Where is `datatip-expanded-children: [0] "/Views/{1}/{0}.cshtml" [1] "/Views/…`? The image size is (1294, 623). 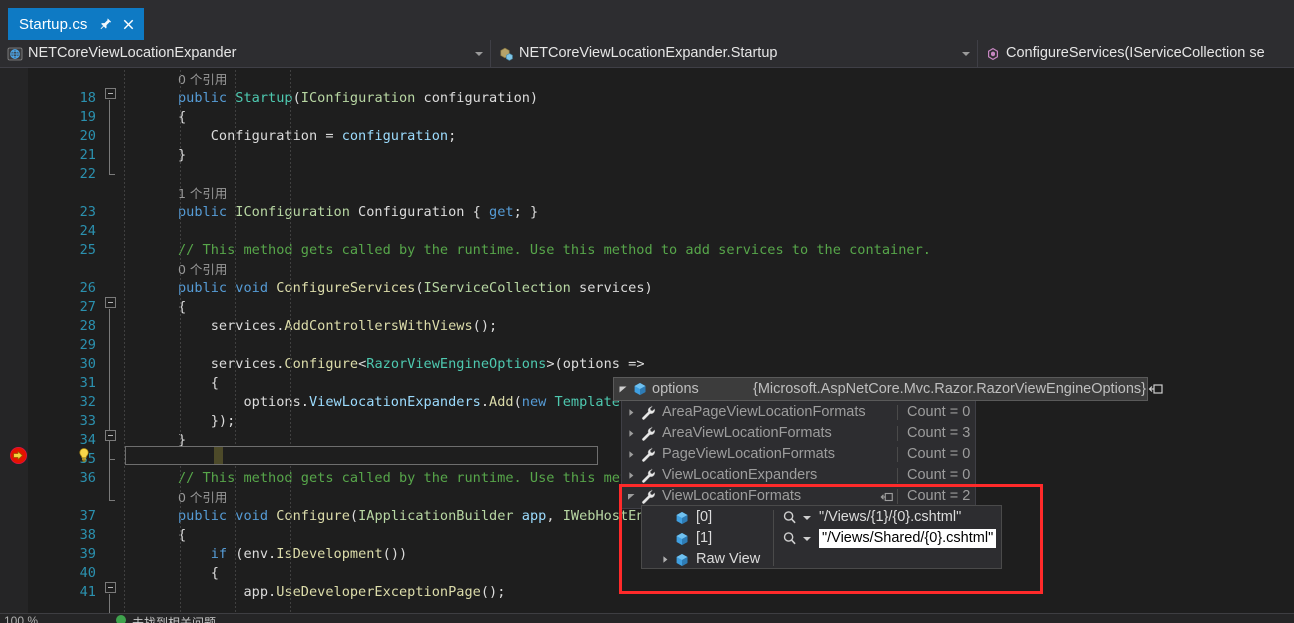
datatip-expanded-children: [0] "/Views/{1}/{0}.cshtml" [1] "/Views/… is located at coordinates (821, 537).